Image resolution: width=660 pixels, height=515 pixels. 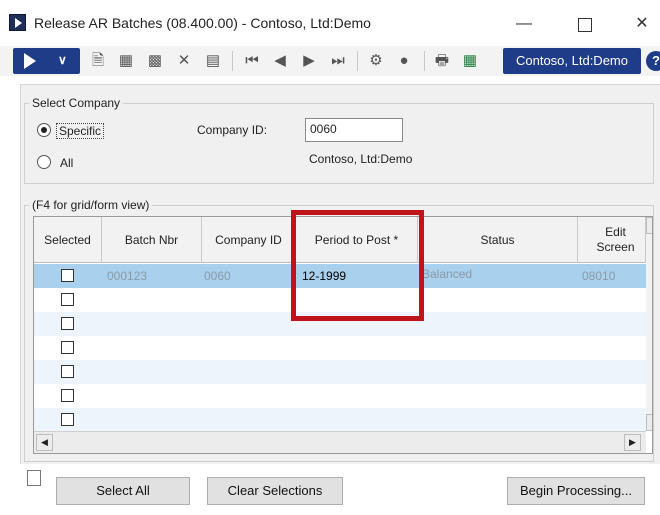 What do you see at coordinates (30, 61) in the screenshot?
I see `play-icon` at bounding box center [30, 61].